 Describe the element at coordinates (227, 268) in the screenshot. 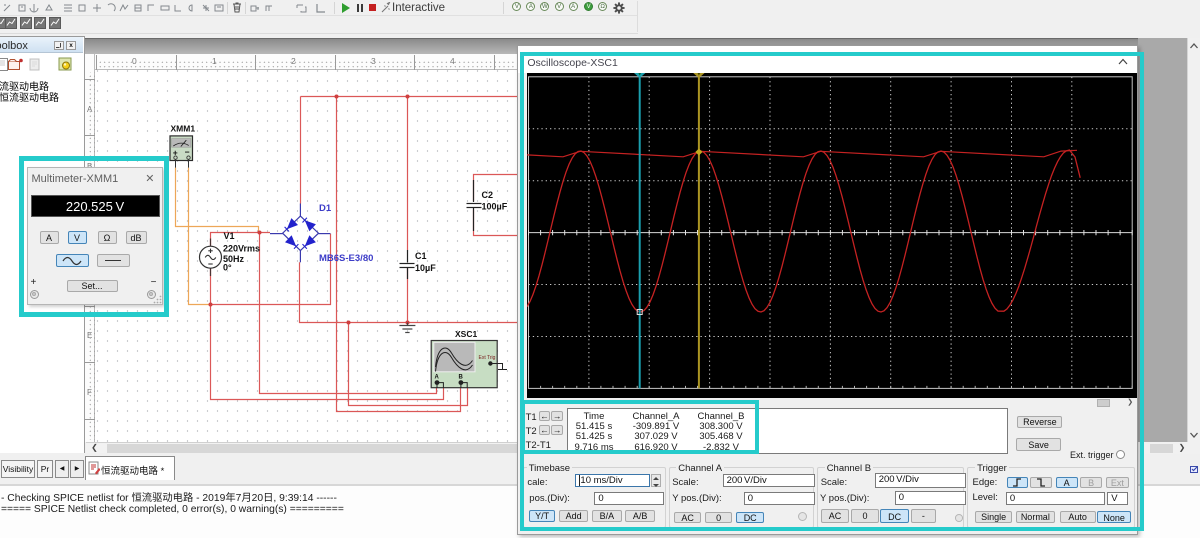

I see `svg-text: 0°` at that location.